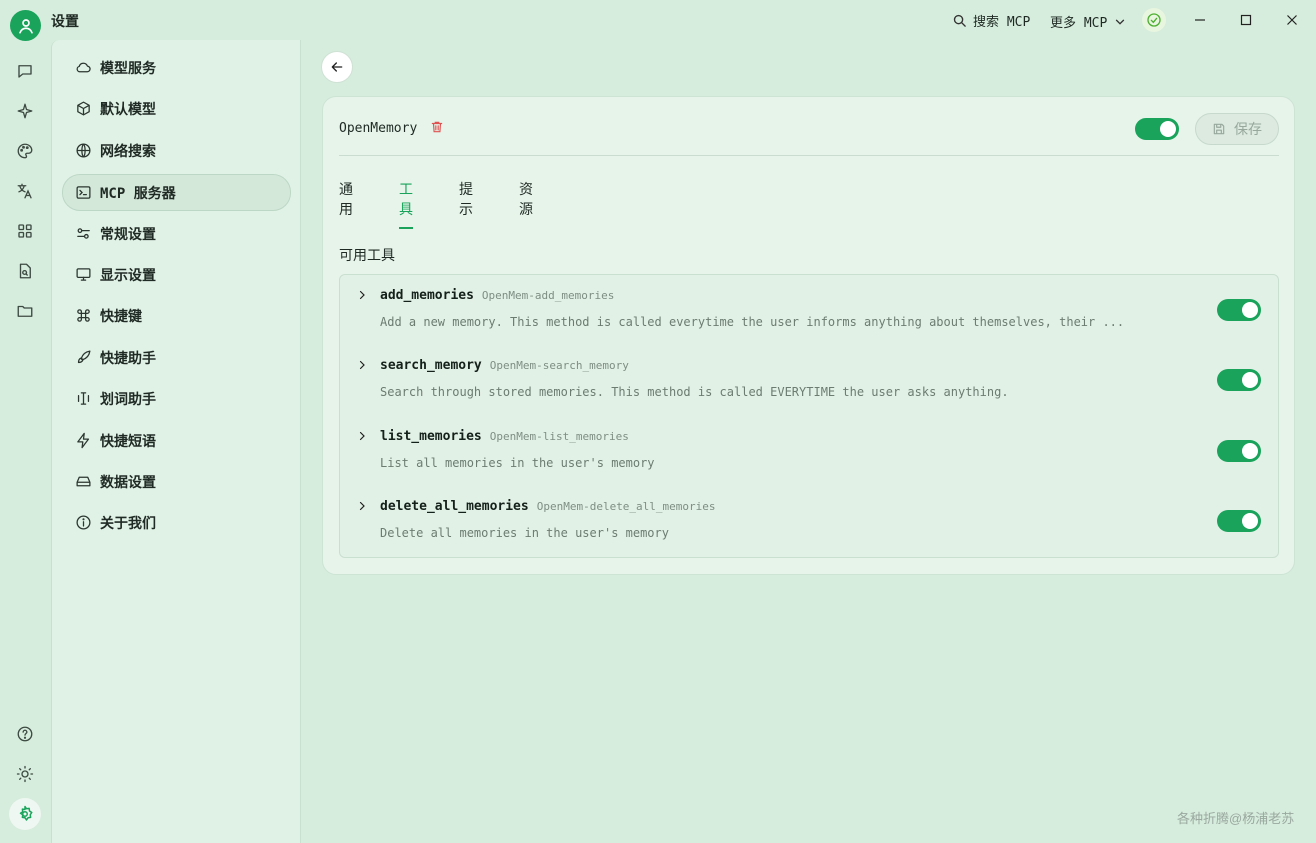  I want to click on arrow-left-icon, so click(337, 67).